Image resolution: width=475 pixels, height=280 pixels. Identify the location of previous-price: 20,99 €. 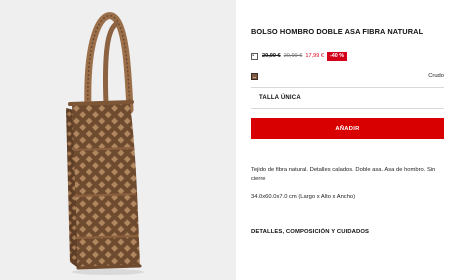
(293, 56).